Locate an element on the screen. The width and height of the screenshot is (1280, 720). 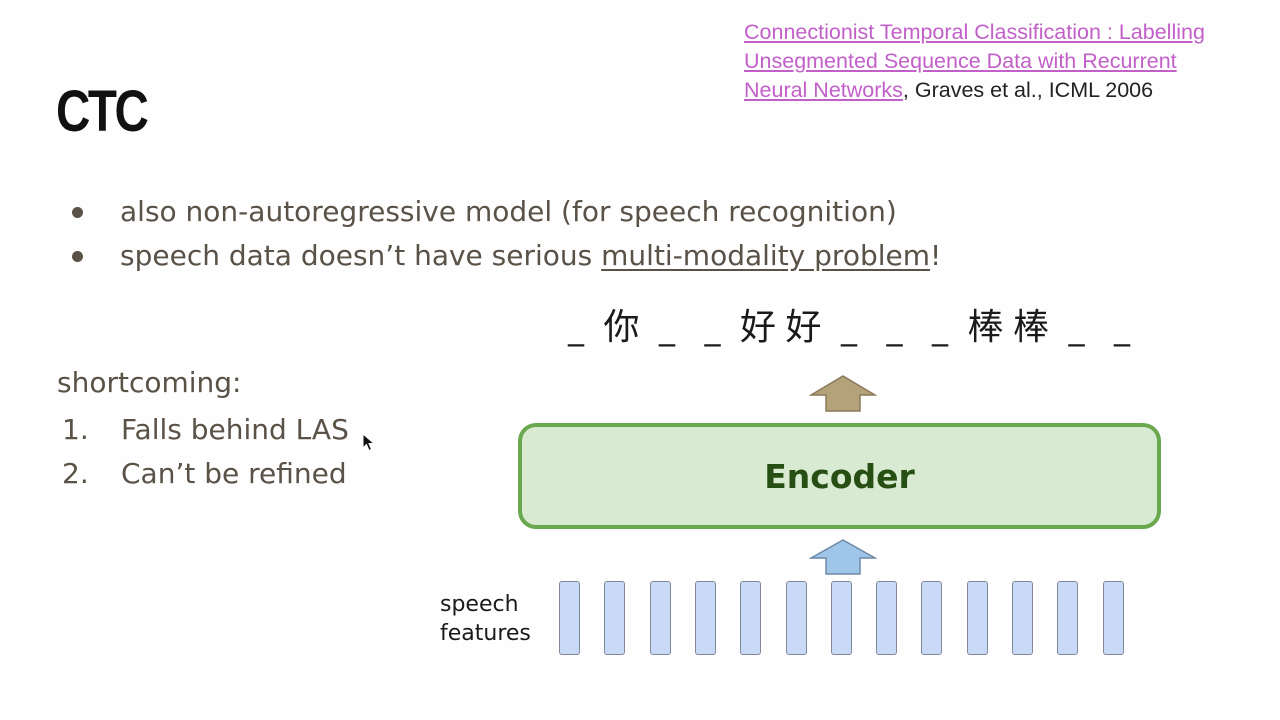
mouse-cursor-icon is located at coordinates (369, 442).